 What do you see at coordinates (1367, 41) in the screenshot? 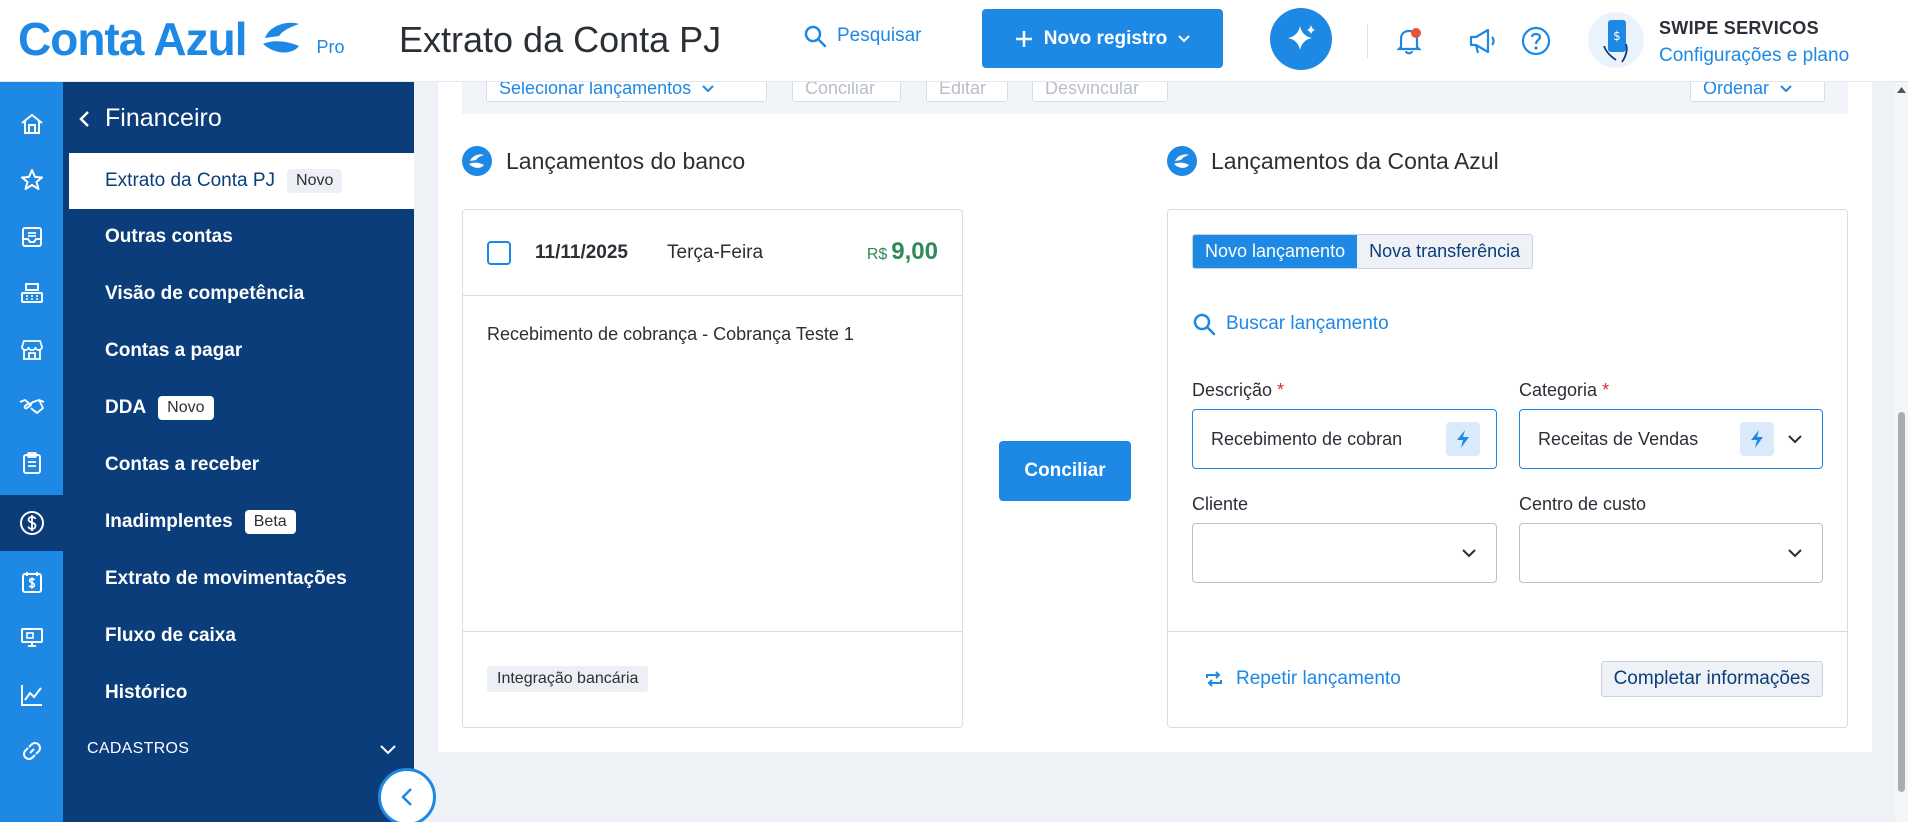
I see `header-separator` at bounding box center [1367, 41].